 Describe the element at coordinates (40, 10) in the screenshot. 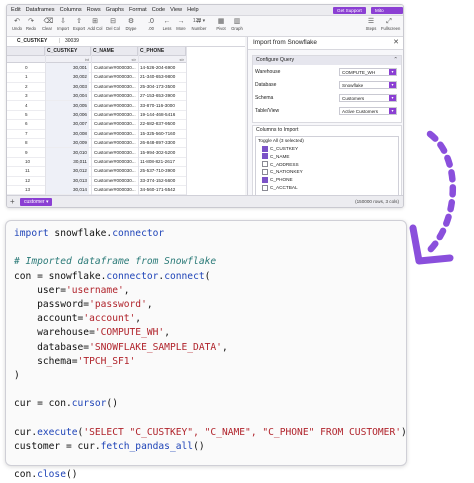

I see `menu-item-dataframes: Dataframes` at that location.